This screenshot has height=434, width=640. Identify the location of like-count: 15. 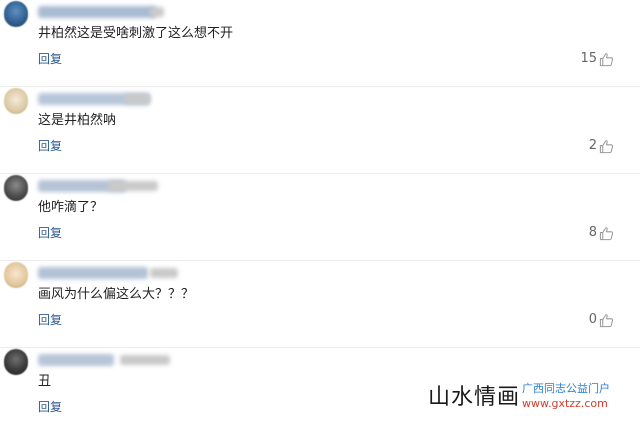
(588, 58).